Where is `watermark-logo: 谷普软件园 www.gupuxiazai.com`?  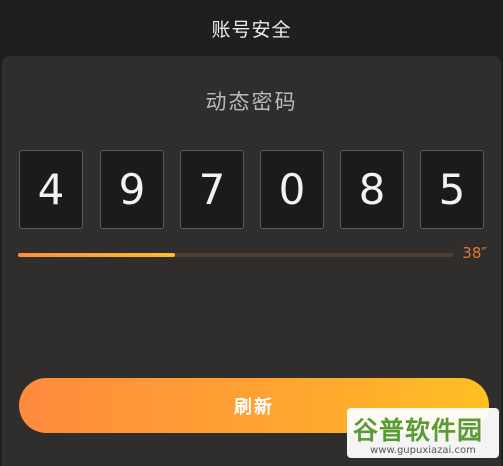 watermark-logo: 谷普软件园 www.gupuxiazai.com is located at coordinates (423, 433).